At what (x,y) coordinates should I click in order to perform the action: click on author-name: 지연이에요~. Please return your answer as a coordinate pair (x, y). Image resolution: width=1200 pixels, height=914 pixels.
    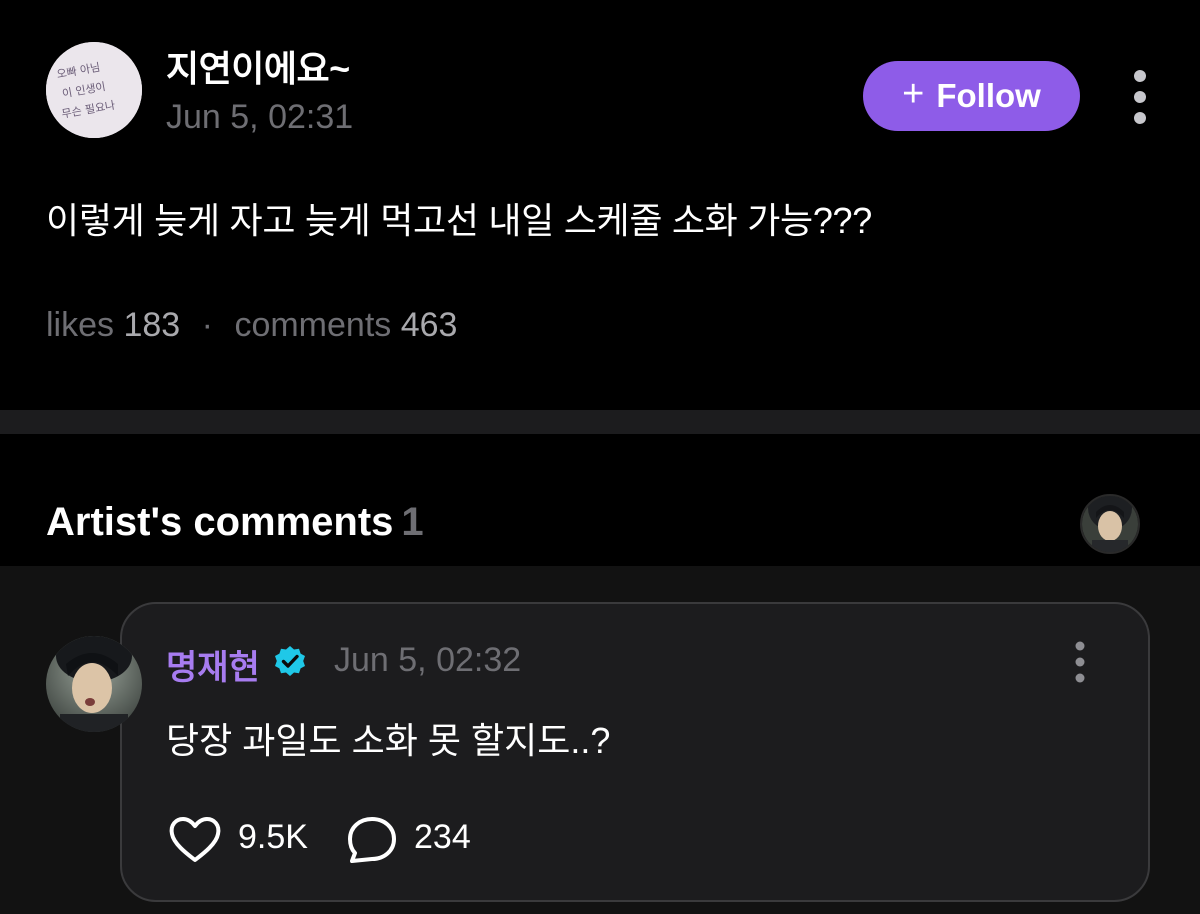
    Looking at the image, I should click on (258, 66).